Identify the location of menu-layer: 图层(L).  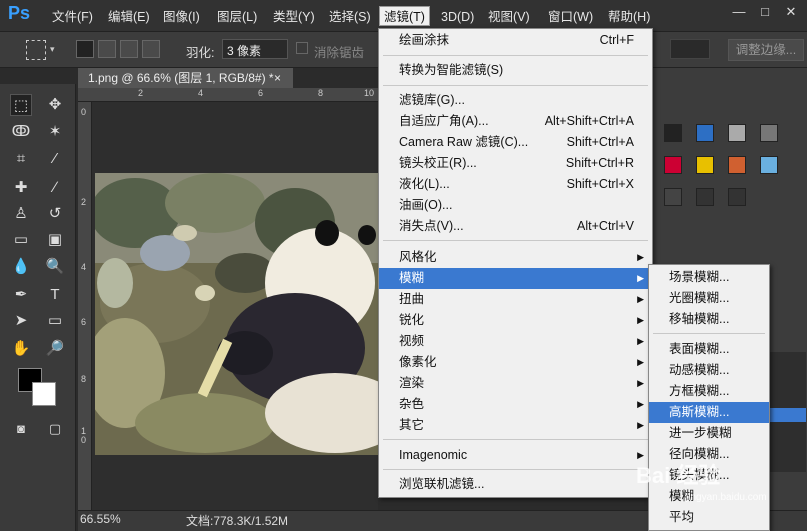
(237, 17).